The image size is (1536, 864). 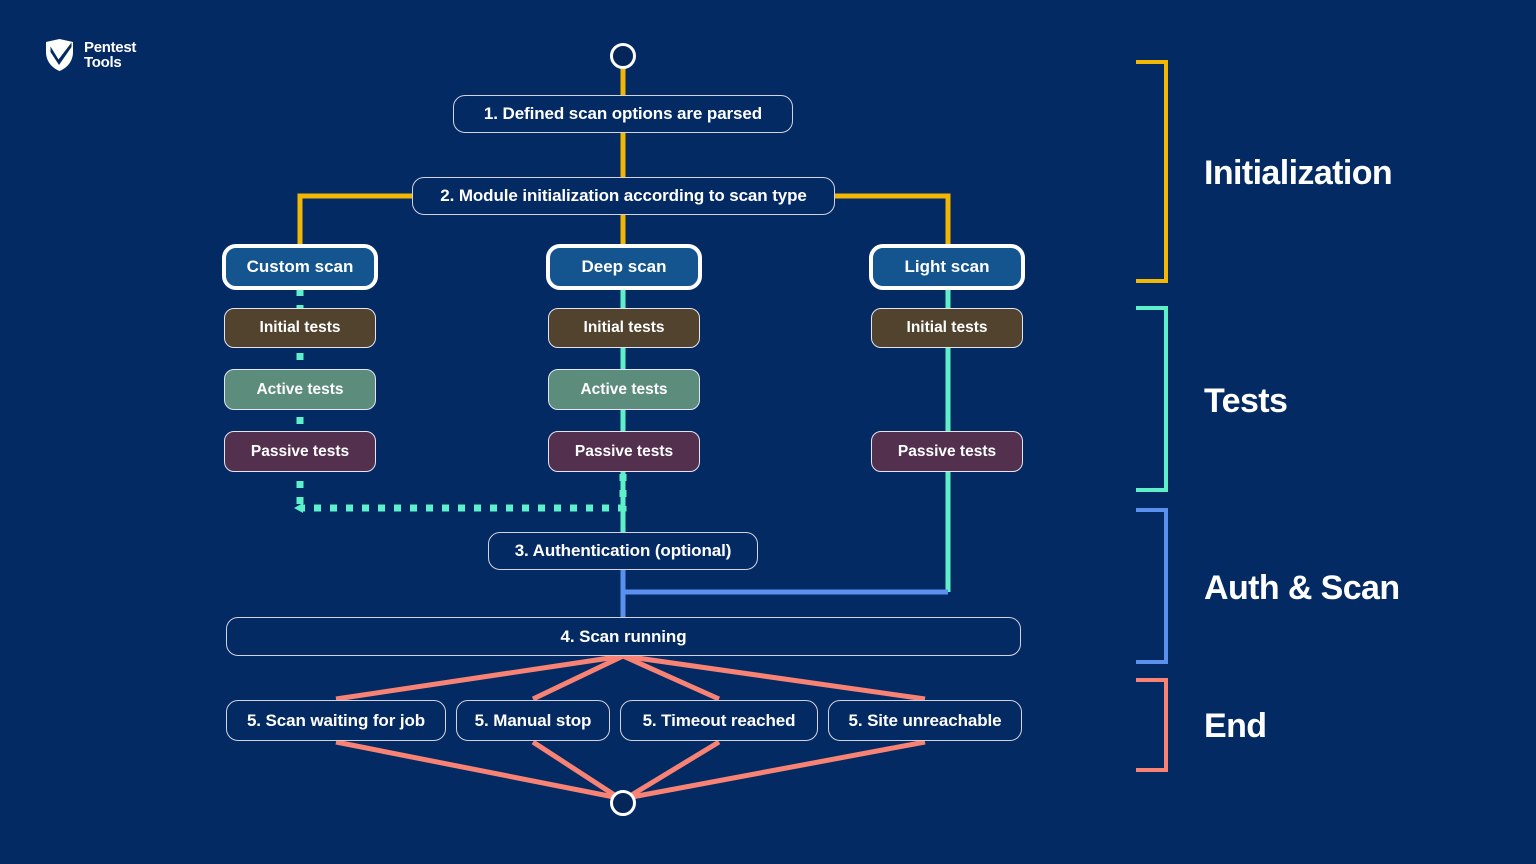 What do you see at coordinates (300, 451) in the screenshot?
I see `node-custom-passive-tests: Passive tests` at bounding box center [300, 451].